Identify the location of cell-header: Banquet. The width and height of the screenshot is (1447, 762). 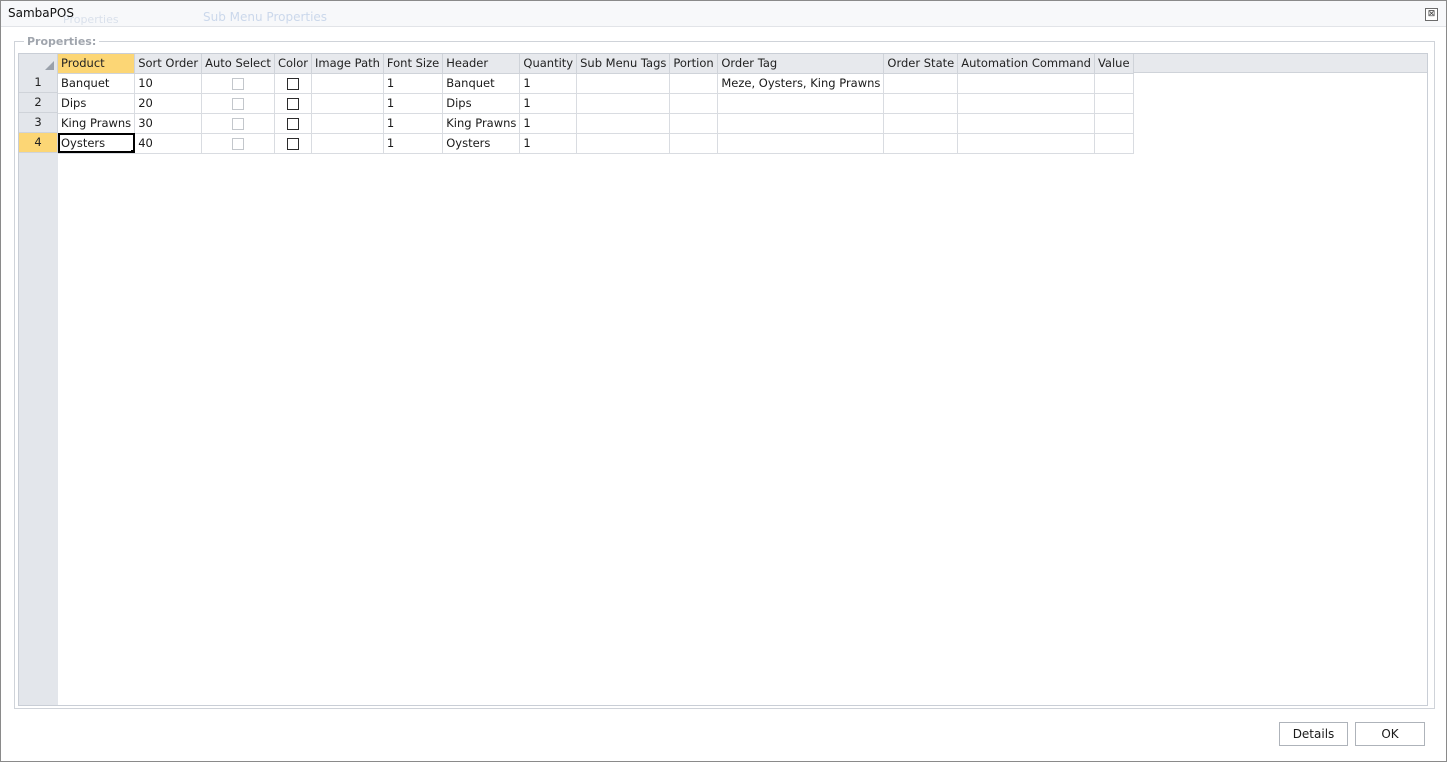
(481, 83).